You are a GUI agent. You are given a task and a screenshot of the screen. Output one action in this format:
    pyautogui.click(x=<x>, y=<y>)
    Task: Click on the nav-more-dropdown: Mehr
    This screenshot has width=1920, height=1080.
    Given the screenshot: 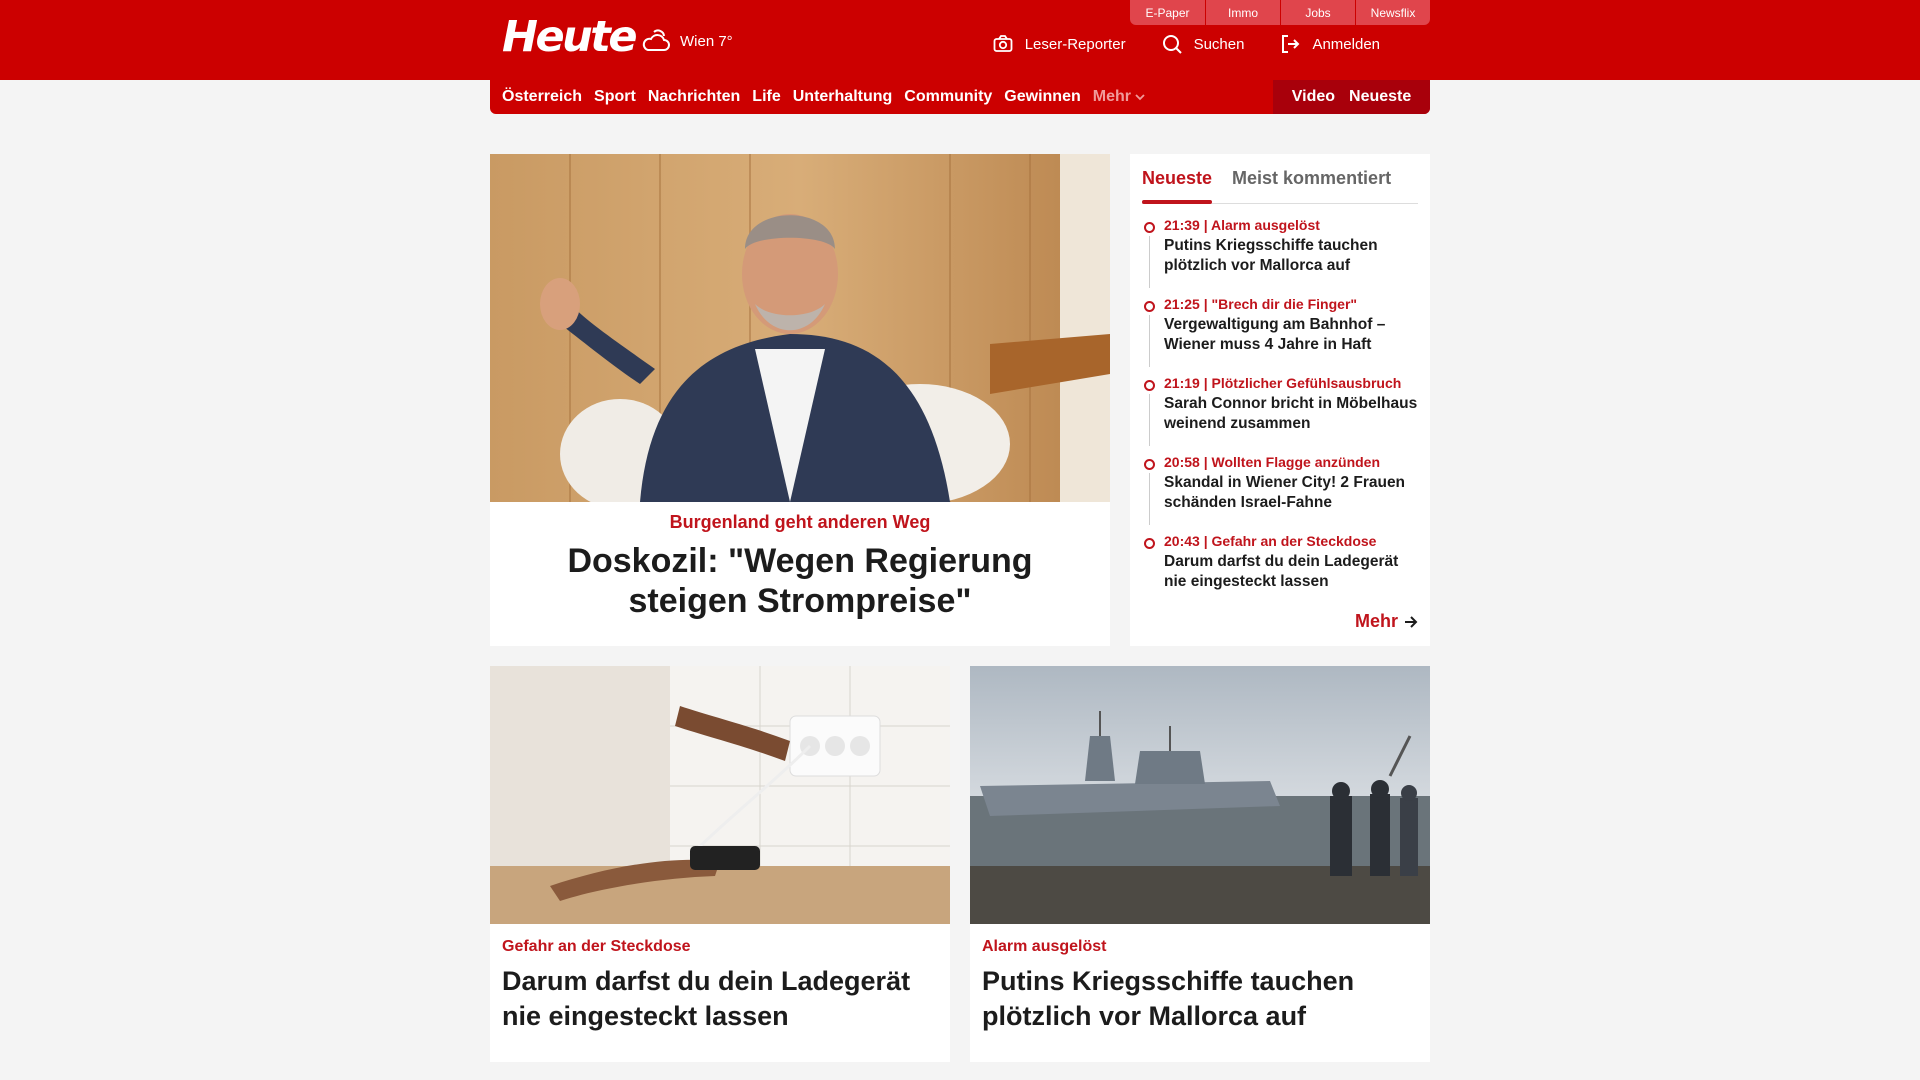 What is the action you would take?
    pyautogui.click(x=1119, y=97)
    